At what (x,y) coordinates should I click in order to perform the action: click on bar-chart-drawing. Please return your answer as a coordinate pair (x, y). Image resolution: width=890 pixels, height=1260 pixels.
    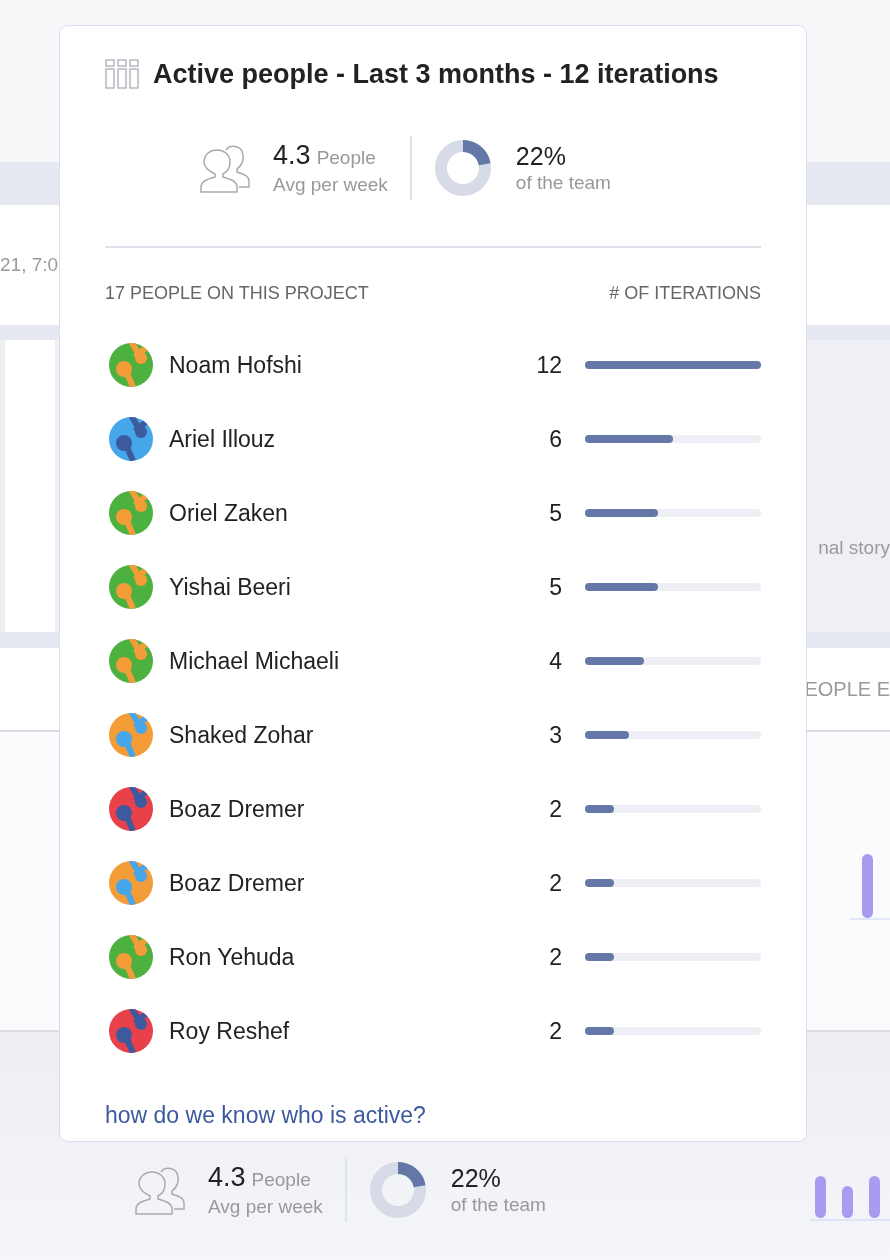
    Looking at the image, I should click on (870, 887).